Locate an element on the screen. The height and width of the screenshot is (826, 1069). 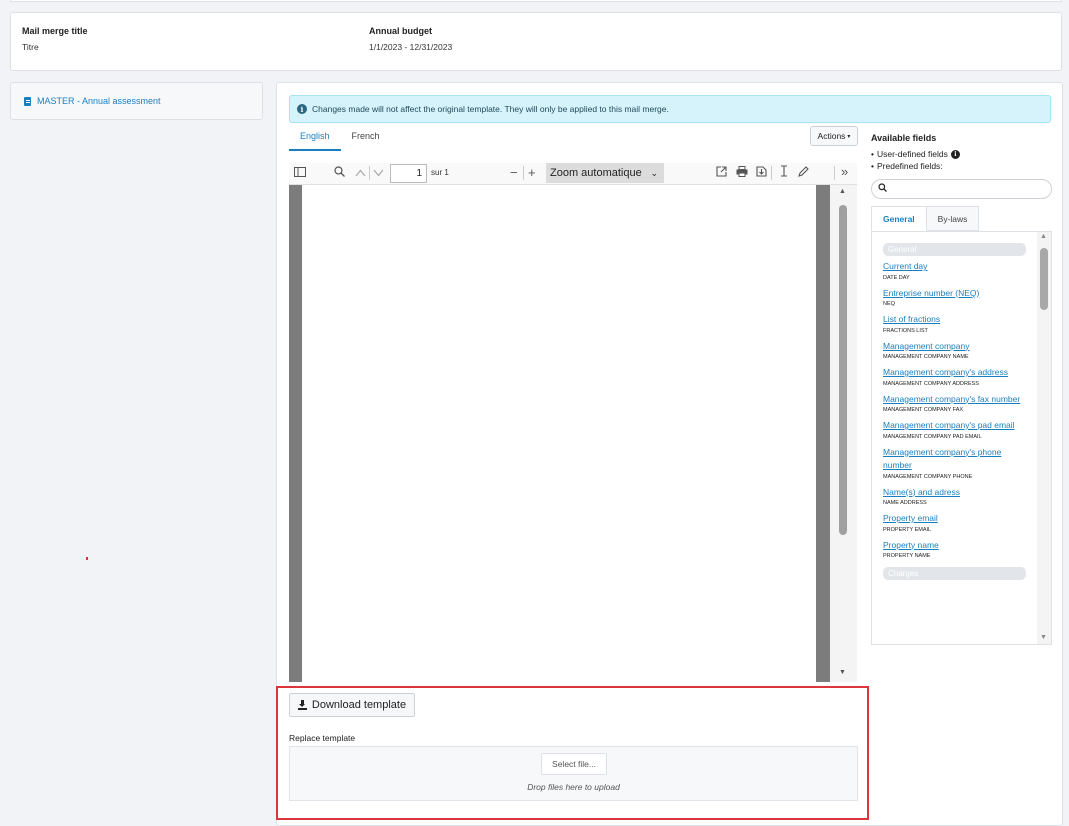
field-code: MANAGEMENT COMPANY FAX is located at coordinates (923, 410).